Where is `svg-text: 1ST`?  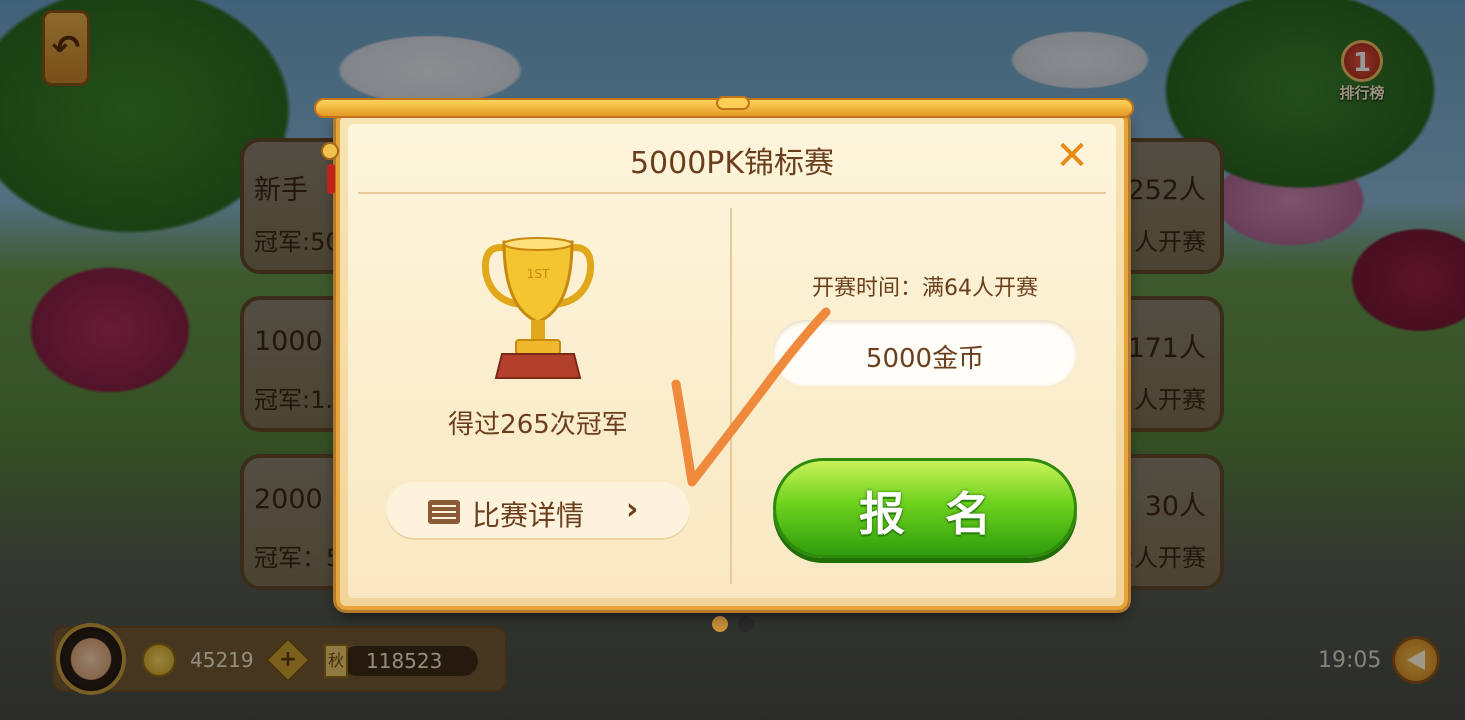 svg-text: 1ST is located at coordinates (538, 274).